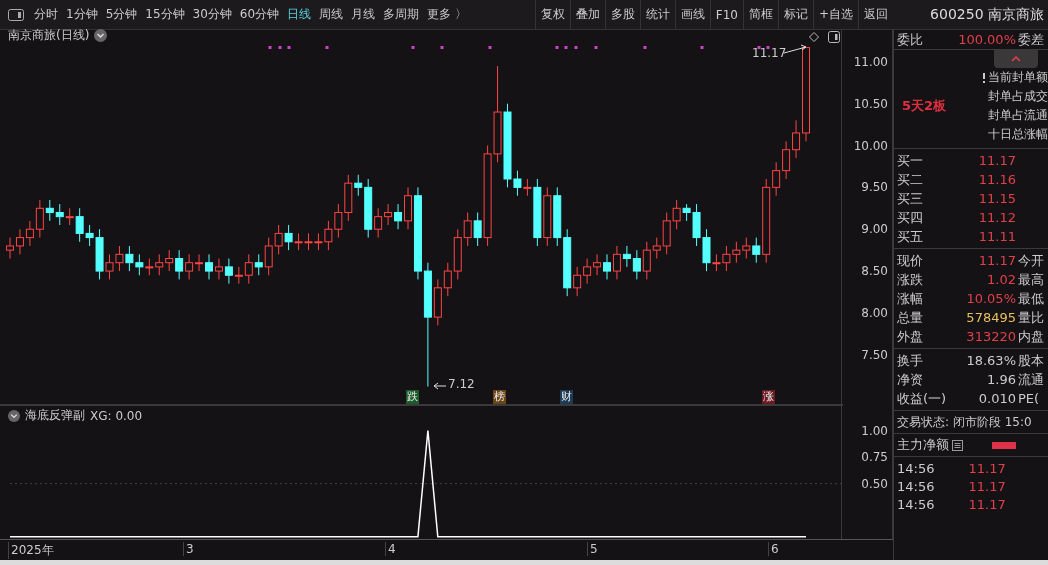  I want to click on event-tag: 榜, so click(499, 397).